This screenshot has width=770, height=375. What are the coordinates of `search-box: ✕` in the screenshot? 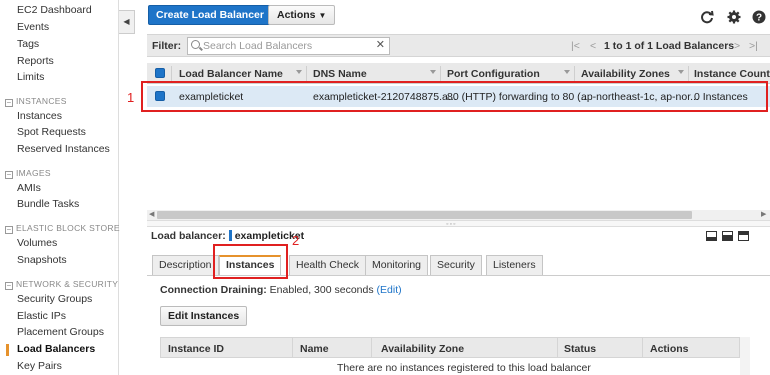 It's located at (288, 46).